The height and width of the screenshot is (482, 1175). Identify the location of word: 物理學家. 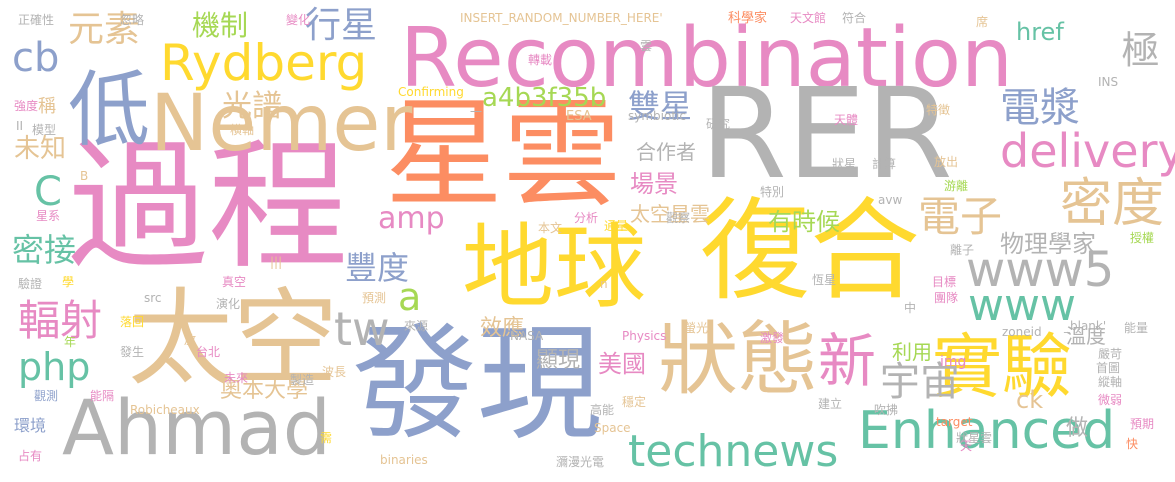
(1048, 244).